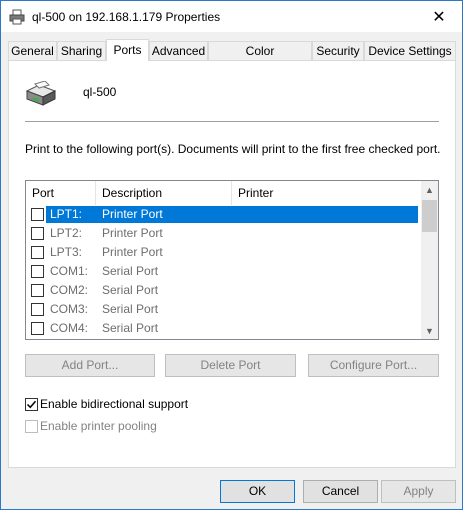  I want to click on checkmark-icon, so click(31, 404).